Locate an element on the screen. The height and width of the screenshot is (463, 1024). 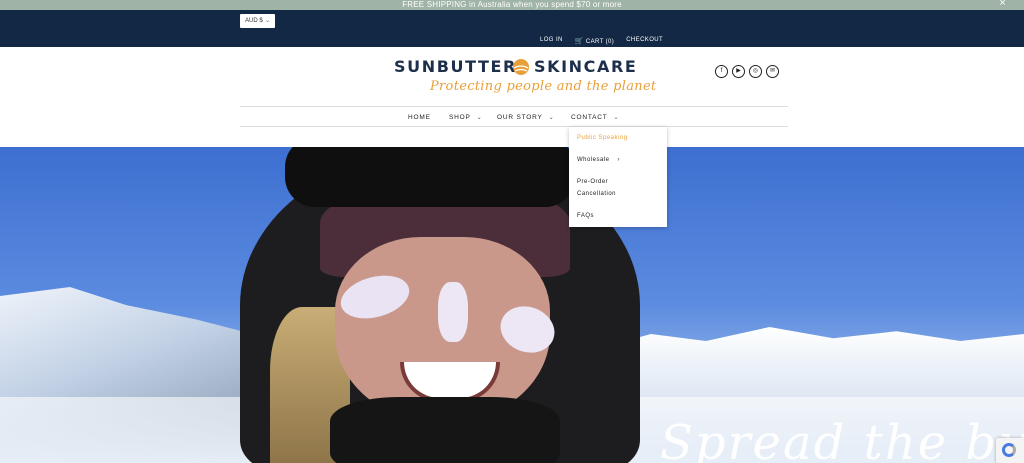
nav-contact-label: CONTACT is located at coordinates (589, 117).